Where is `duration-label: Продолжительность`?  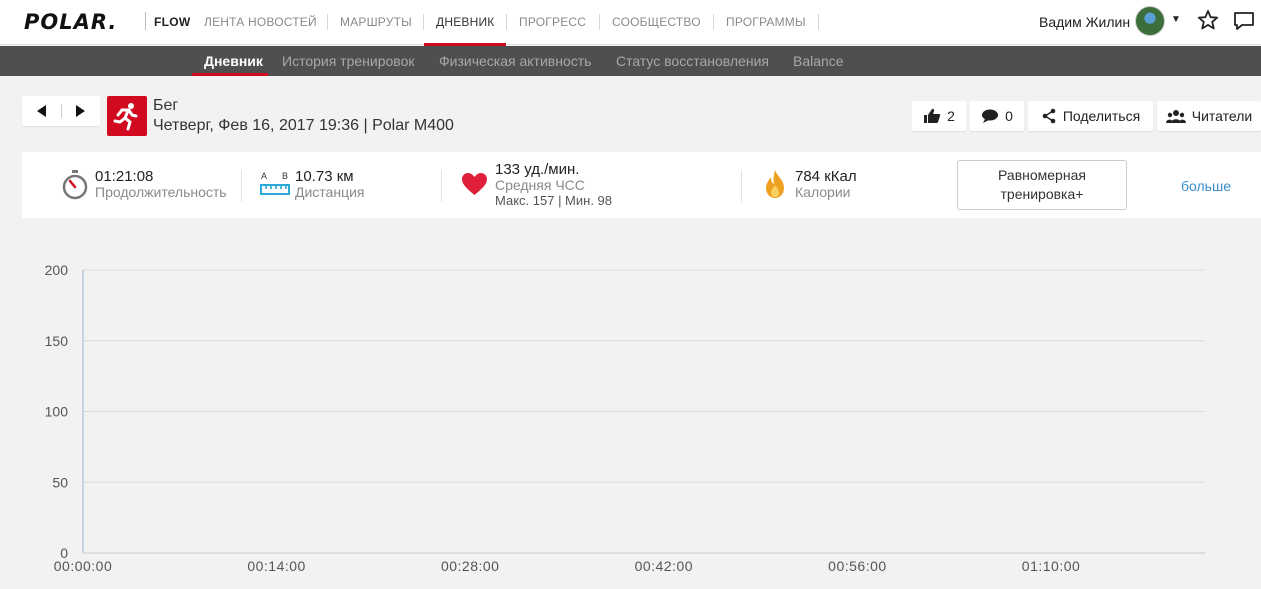
duration-label: Продолжительность is located at coordinates (161, 192).